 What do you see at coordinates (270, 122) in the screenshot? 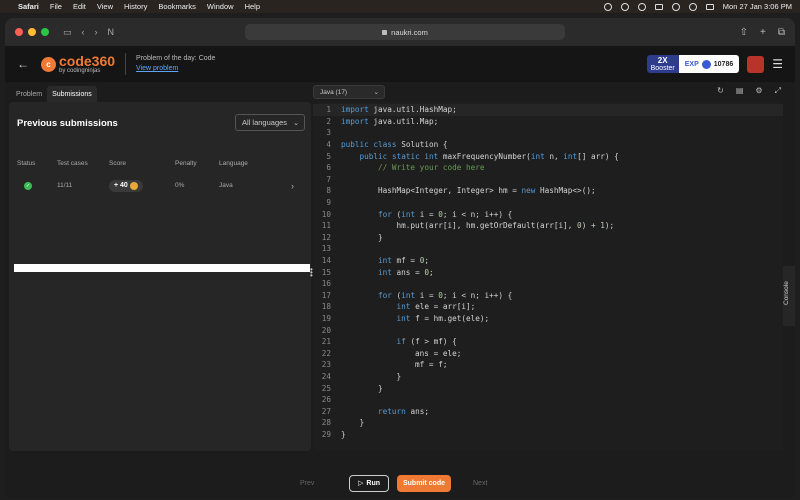
I see `language-filter-select: All languages ⌄` at bounding box center [270, 122].